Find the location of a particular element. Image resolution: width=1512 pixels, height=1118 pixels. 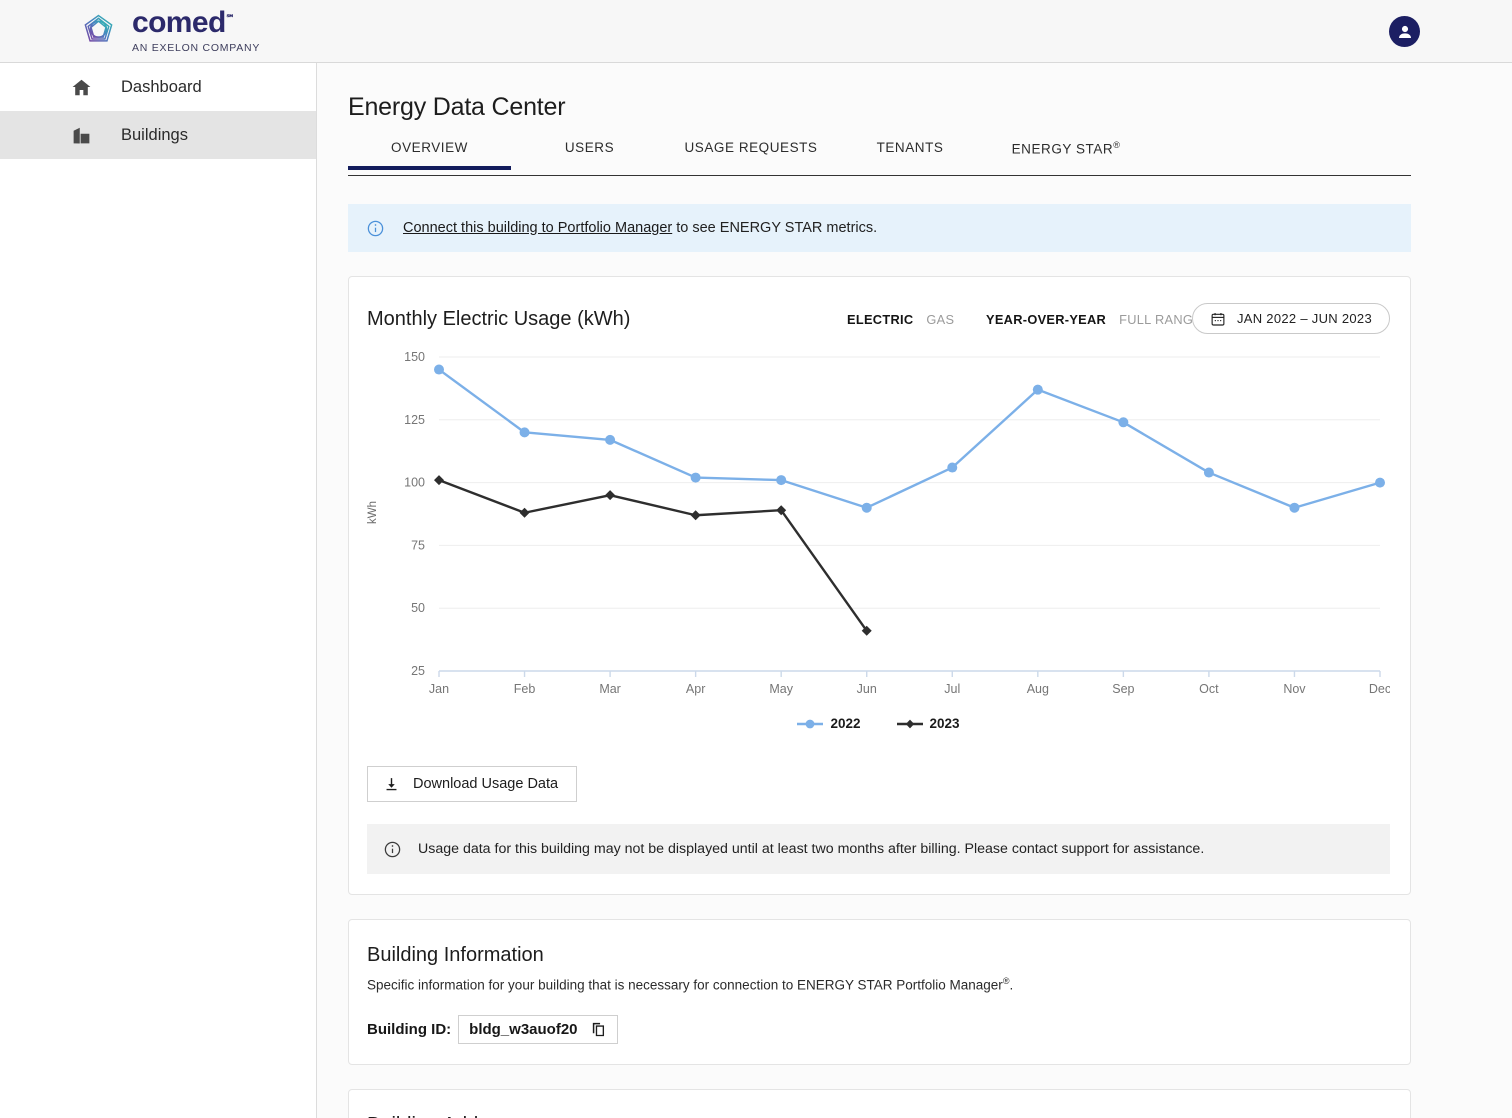

building-addresses-card: Building Addresses is located at coordinates (879, 1103).